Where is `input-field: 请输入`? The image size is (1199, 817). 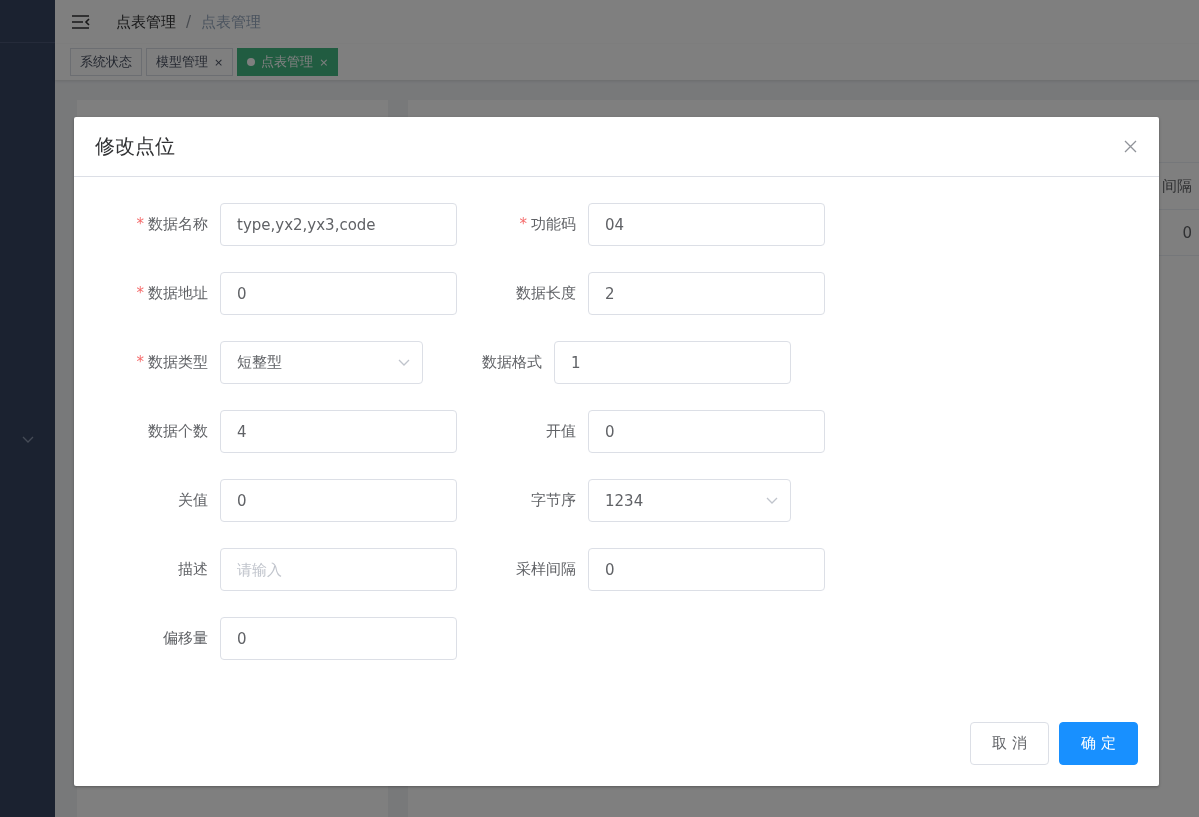
input-field: 请输入 is located at coordinates (338, 569).